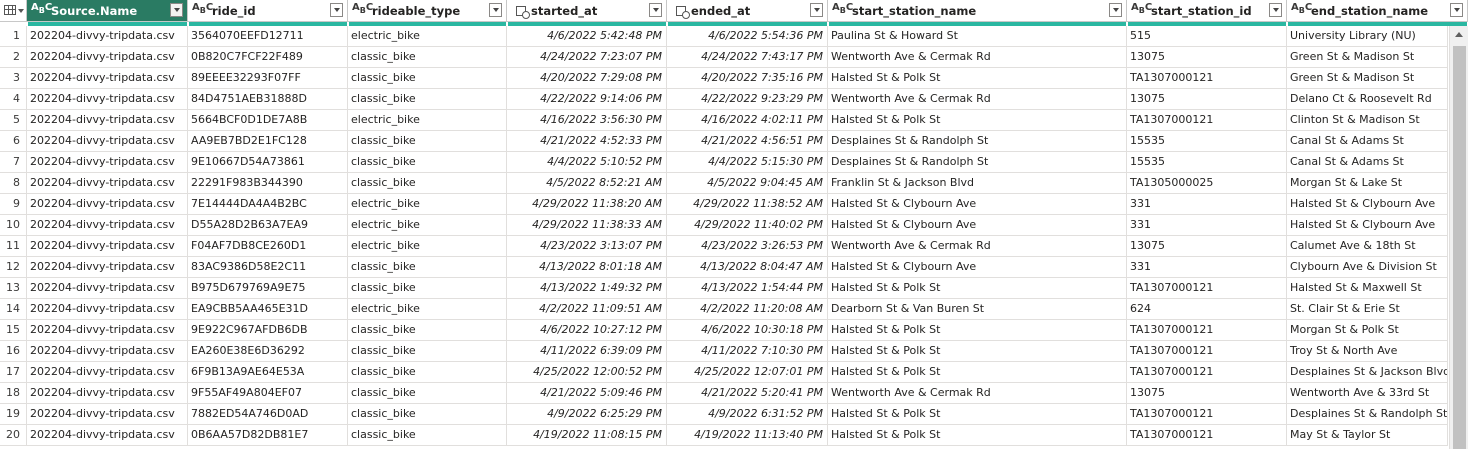 This screenshot has width=1468, height=449. What do you see at coordinates (268, 435) in the screenshot?
I see `cell-ride_id: 0B6AA57D82DB81E7` at bounding box center [268, 435].